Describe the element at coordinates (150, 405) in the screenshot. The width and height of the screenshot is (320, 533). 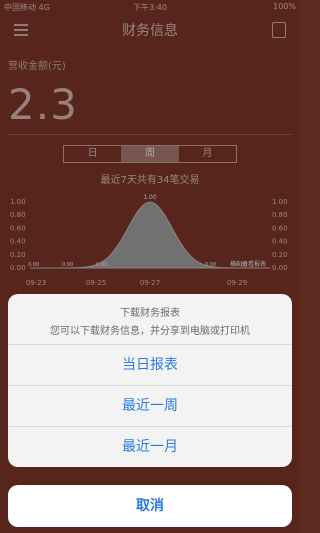
I see `option-last-week: 最近一周` at that location.